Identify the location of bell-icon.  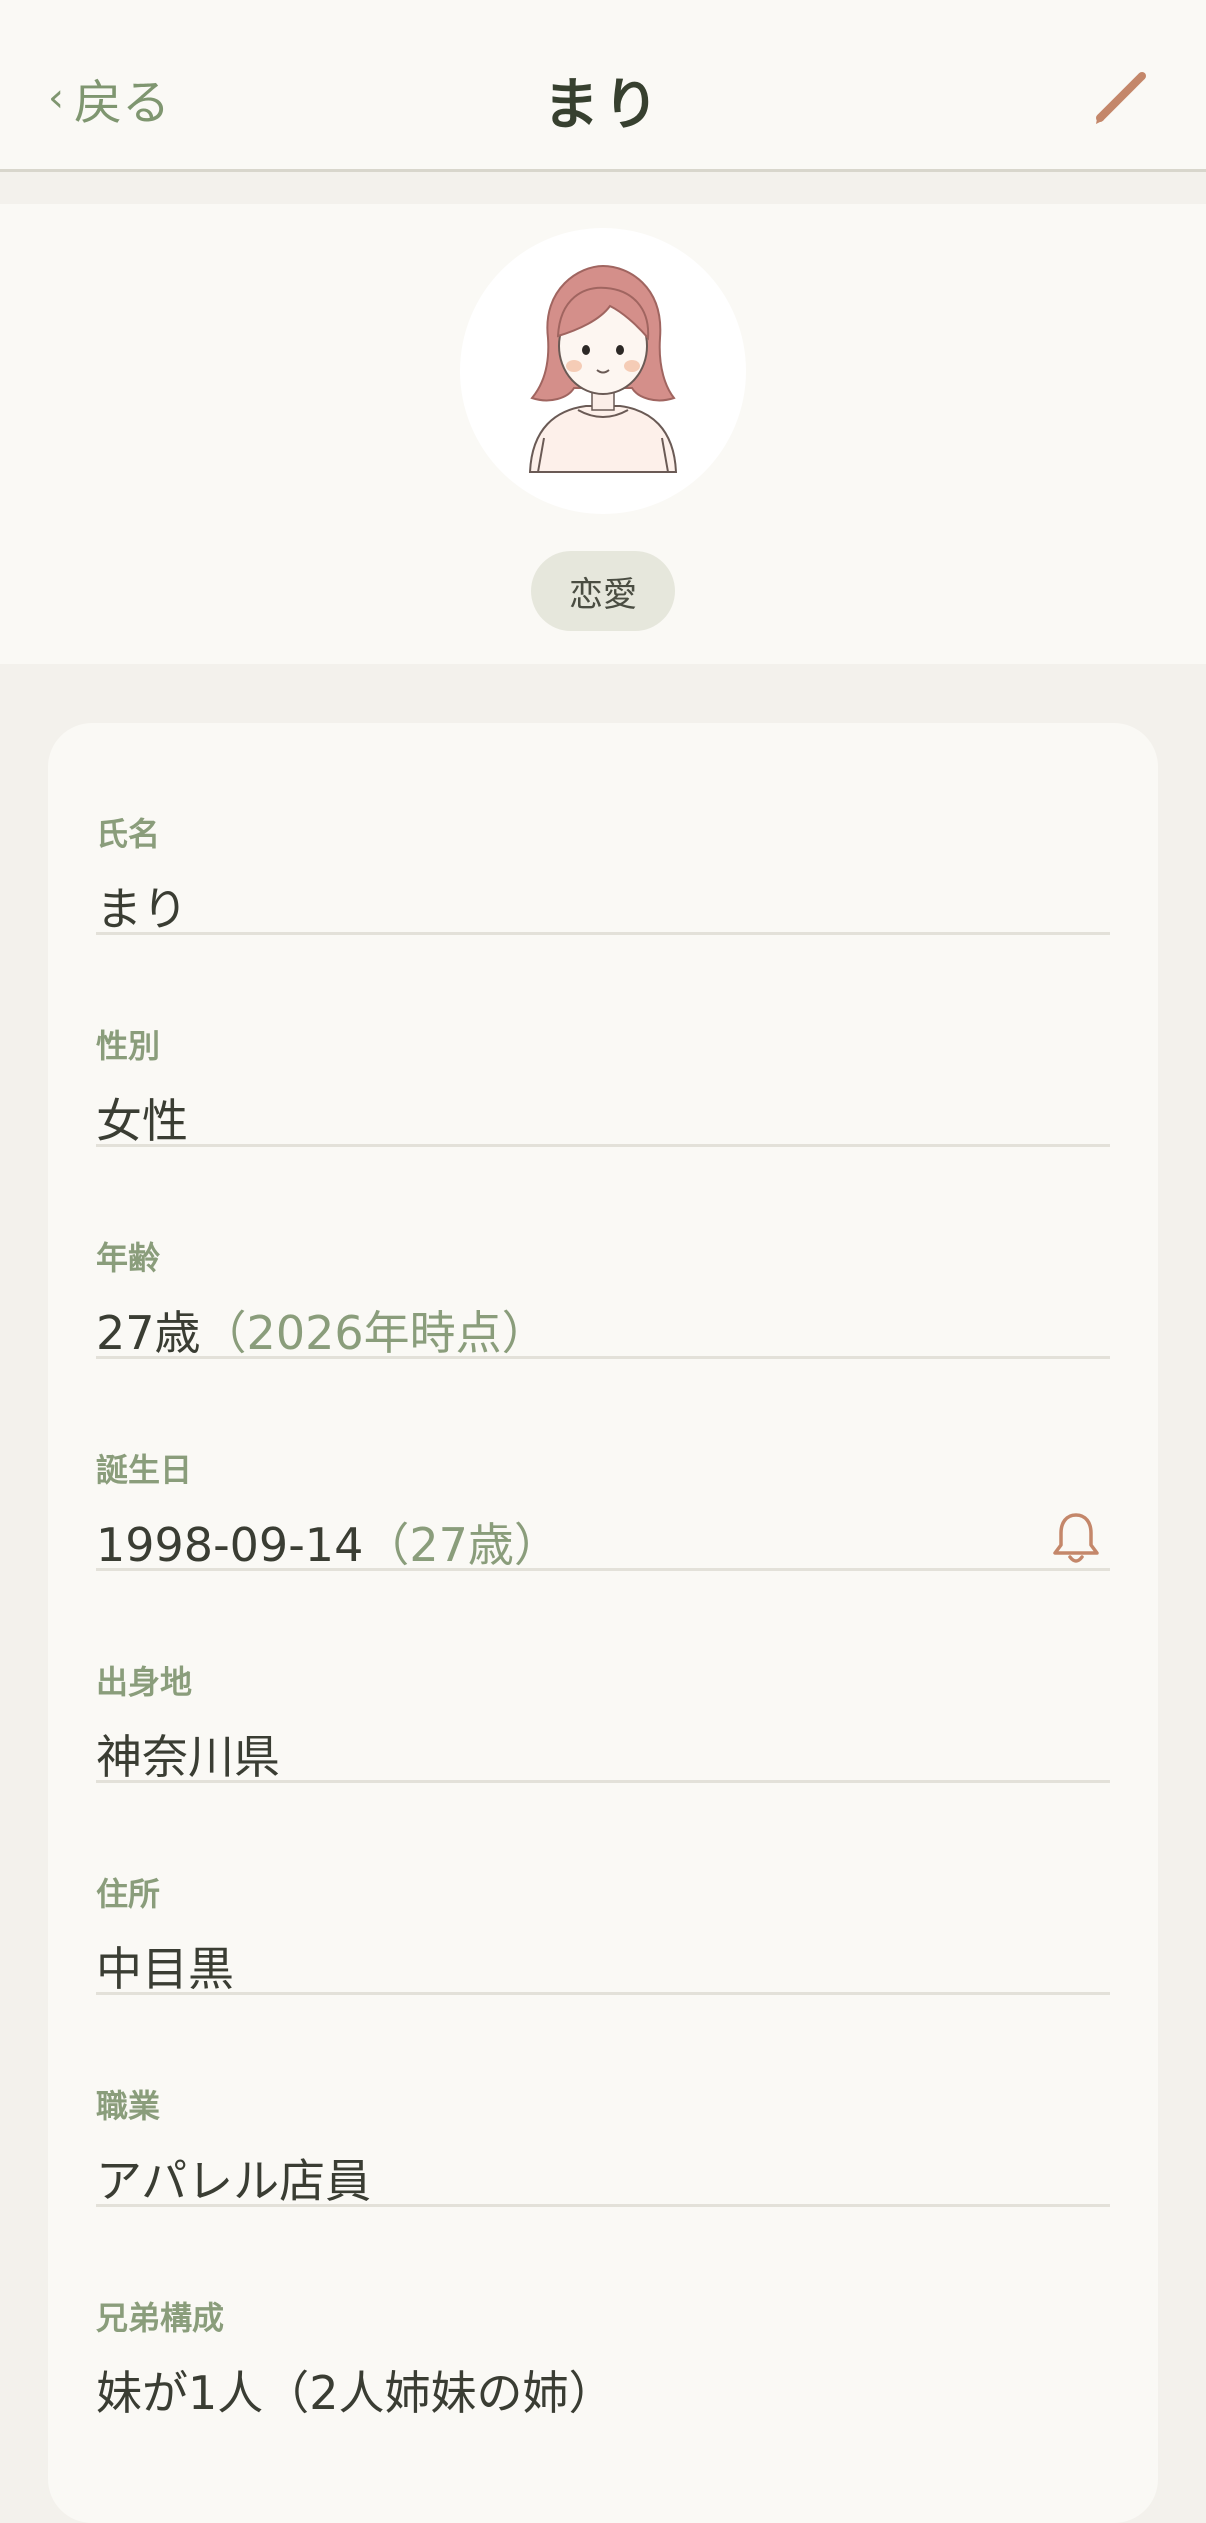
(1076, 1538).